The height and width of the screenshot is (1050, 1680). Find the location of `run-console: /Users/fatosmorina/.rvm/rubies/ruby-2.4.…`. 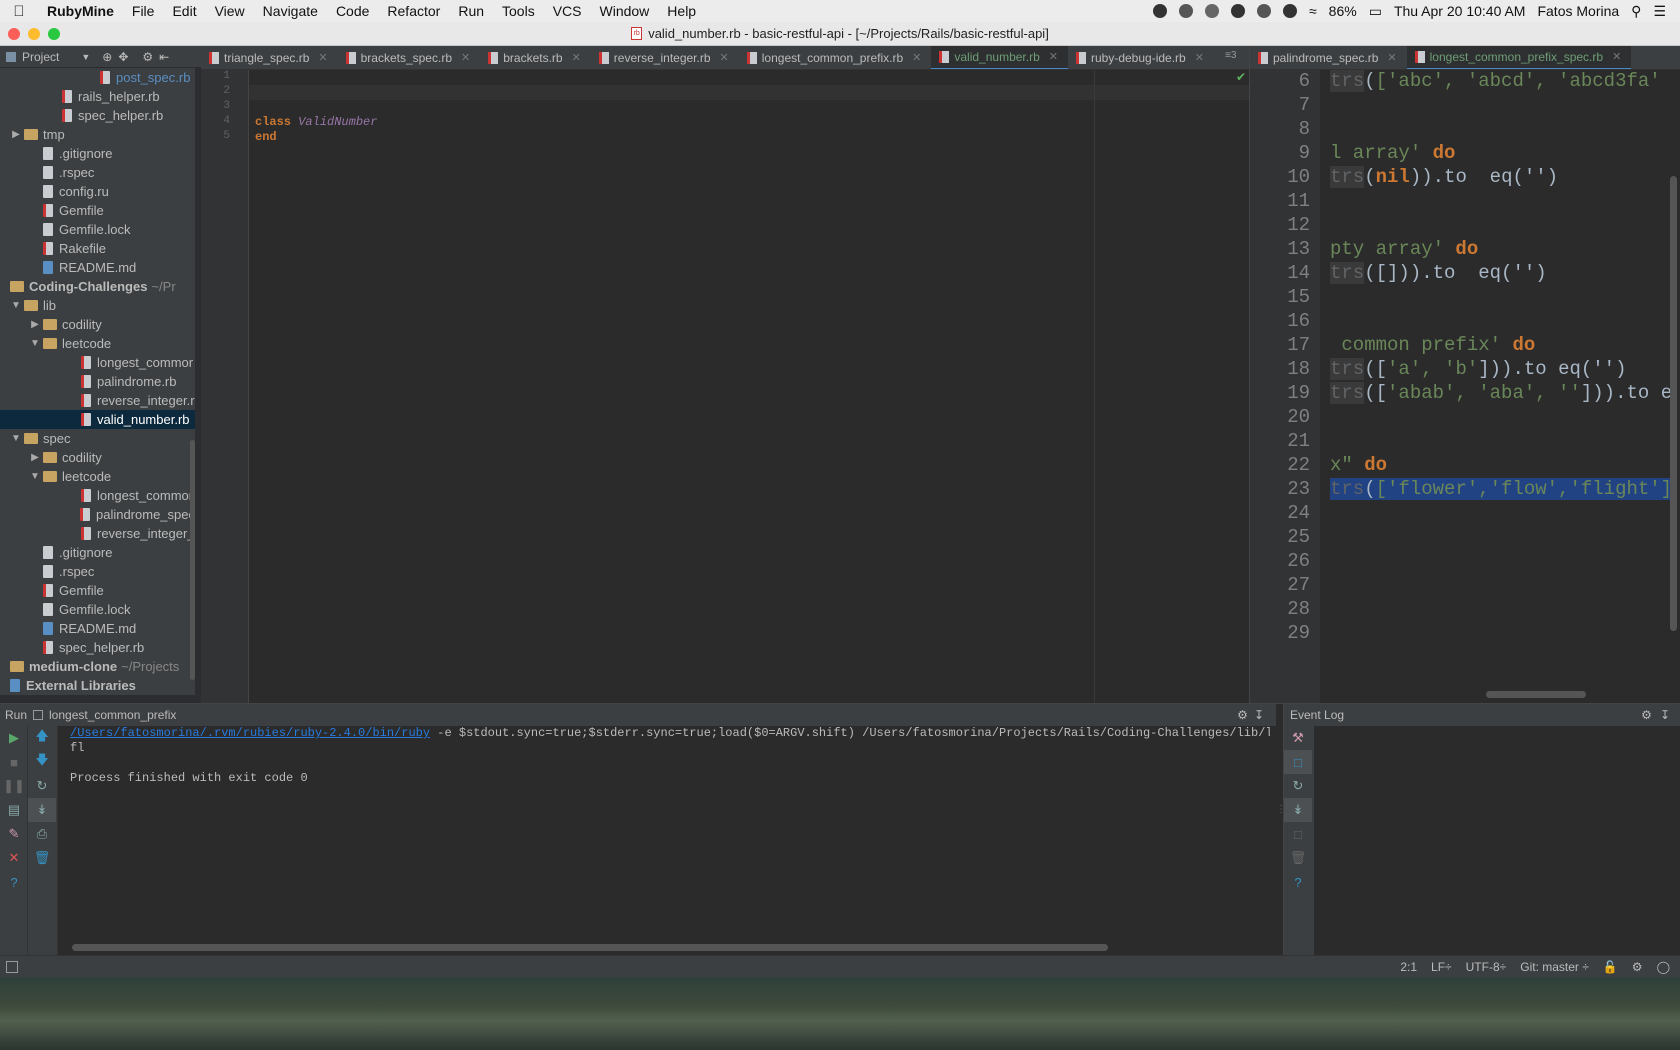

run-console: /Users/fatosmorina/.rvm/rubies/ruby-2.4.… is located at coordinates (670, 756).